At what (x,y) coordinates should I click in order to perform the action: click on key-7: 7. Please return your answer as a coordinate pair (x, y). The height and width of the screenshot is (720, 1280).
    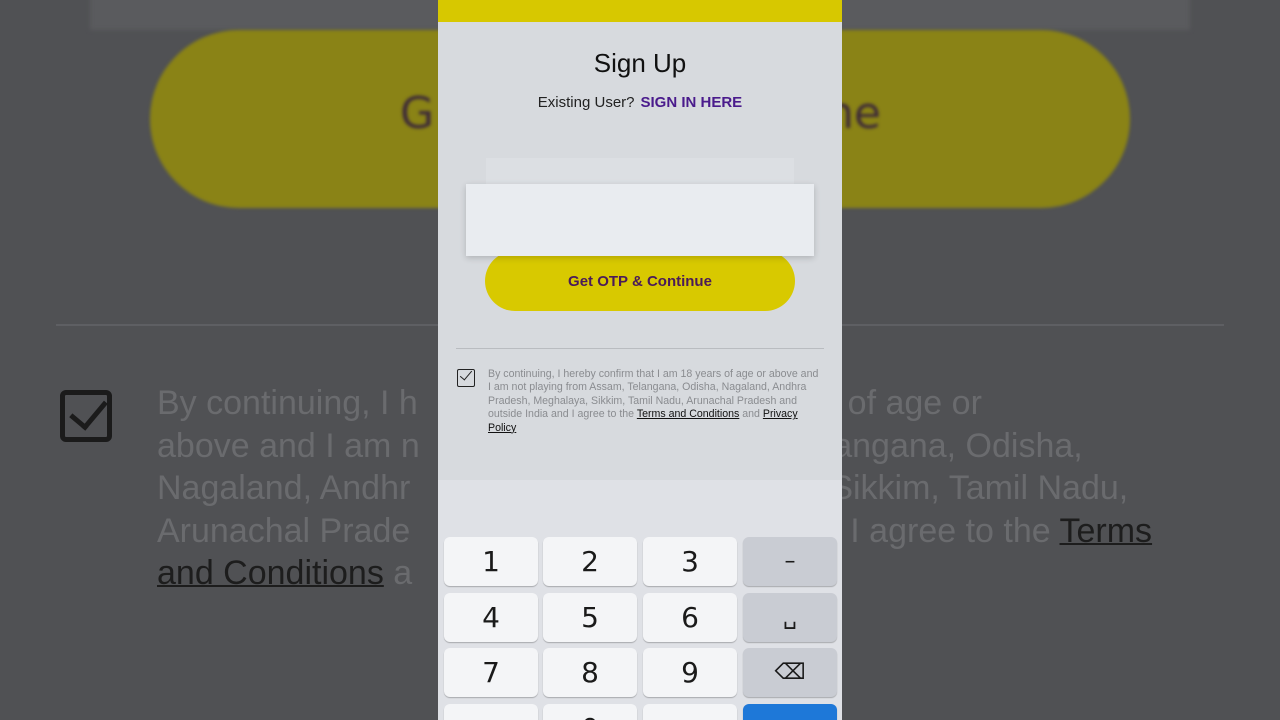
    Looking at the image, I should click on (491, 672).